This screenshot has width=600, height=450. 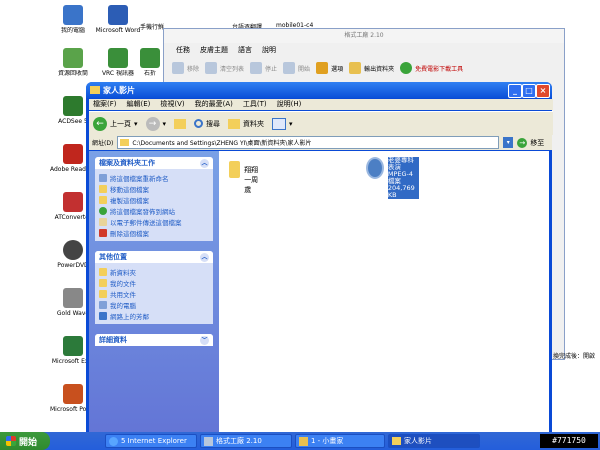 I want to click on taskbar-item-paint: 1 - 小畫家, so click(x=340, y=441).